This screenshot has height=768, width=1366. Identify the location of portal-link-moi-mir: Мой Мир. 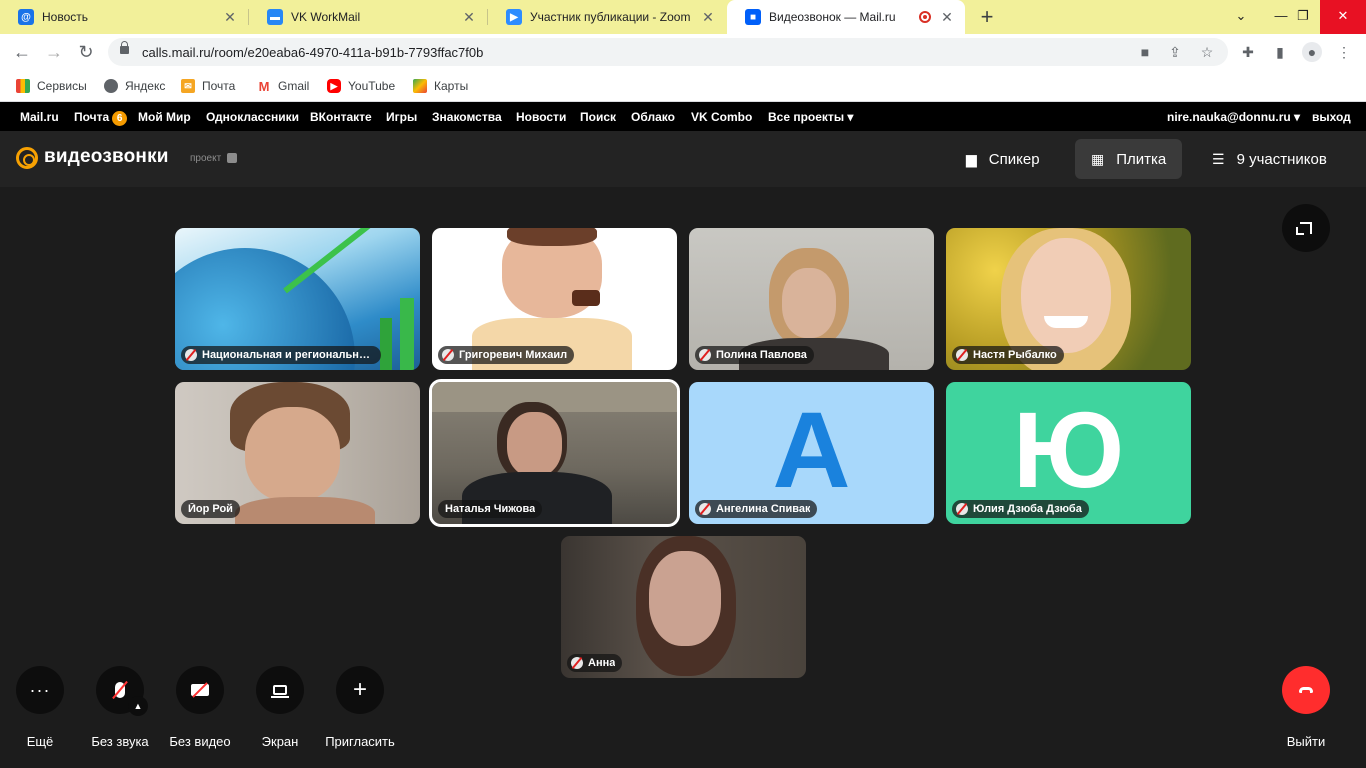
(164, 117).